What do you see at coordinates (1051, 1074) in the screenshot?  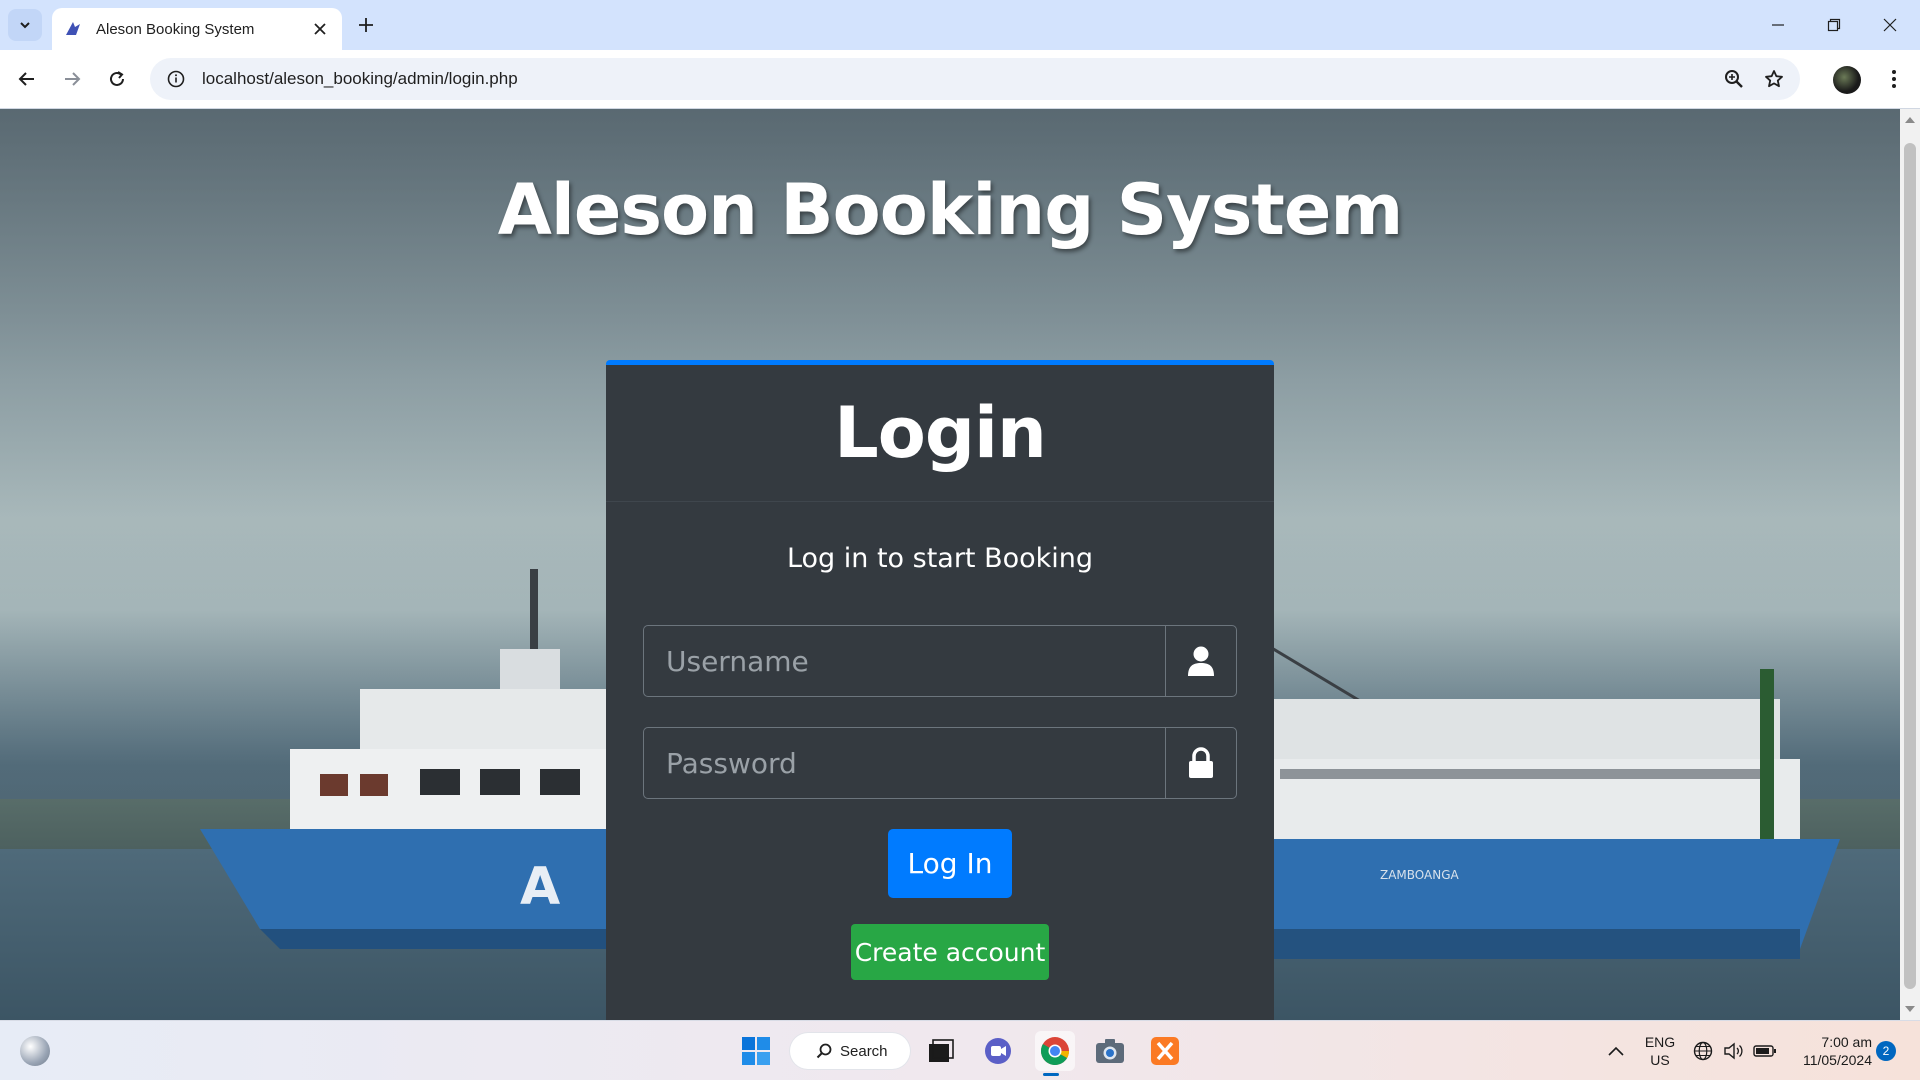 I see `active-app-indicator` at bounding box center [1051, 1074].